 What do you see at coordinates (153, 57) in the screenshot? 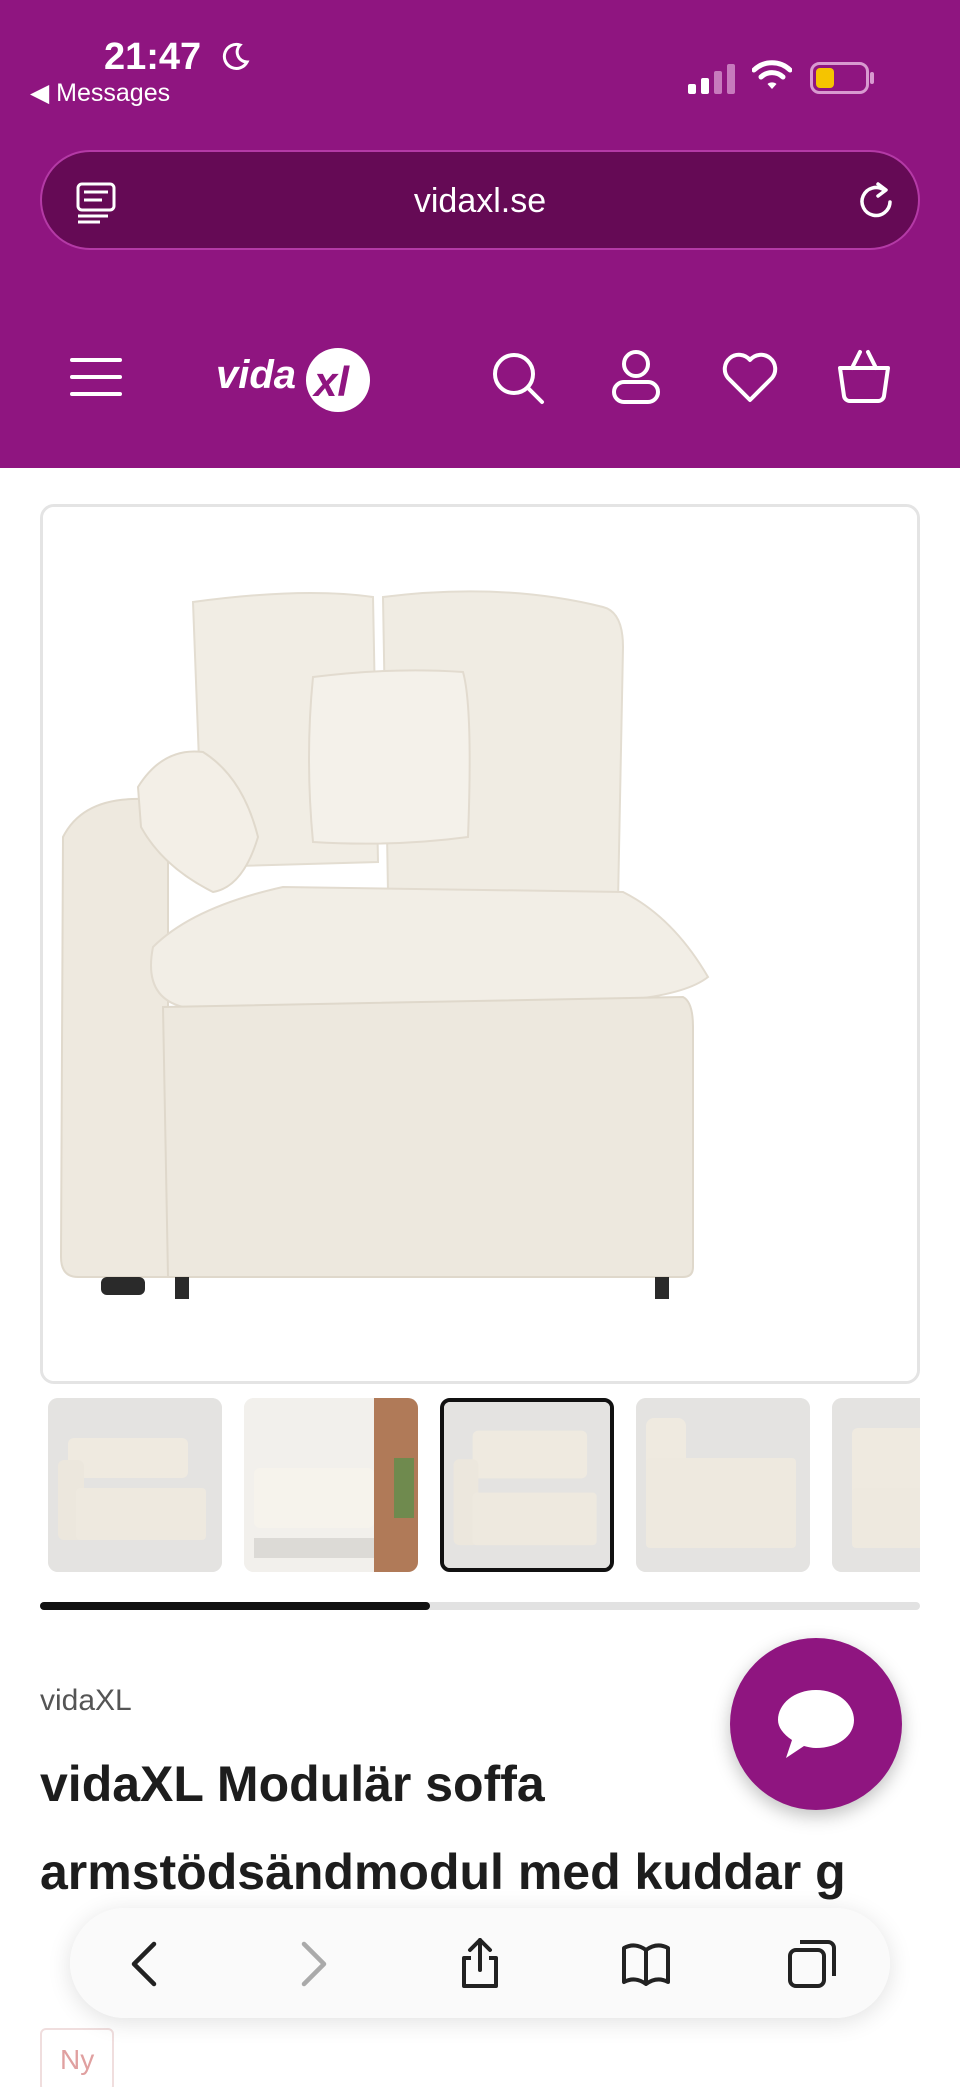
I see `status-time: 21:47` at bounding box center [153, 57].